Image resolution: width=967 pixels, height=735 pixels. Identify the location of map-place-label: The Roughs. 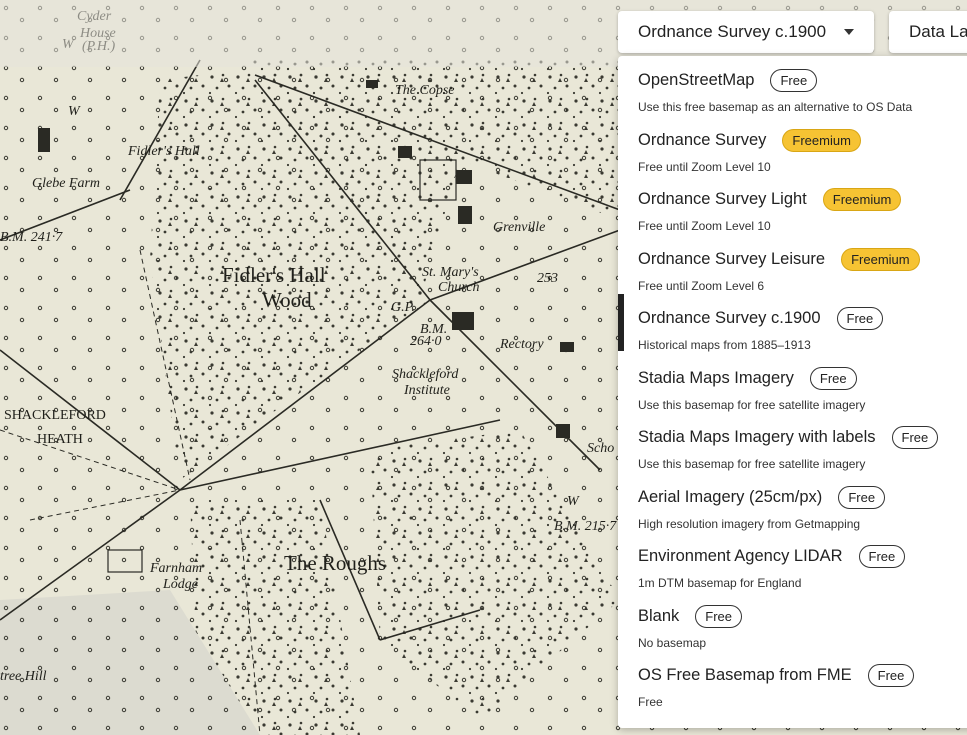
(335, 563).